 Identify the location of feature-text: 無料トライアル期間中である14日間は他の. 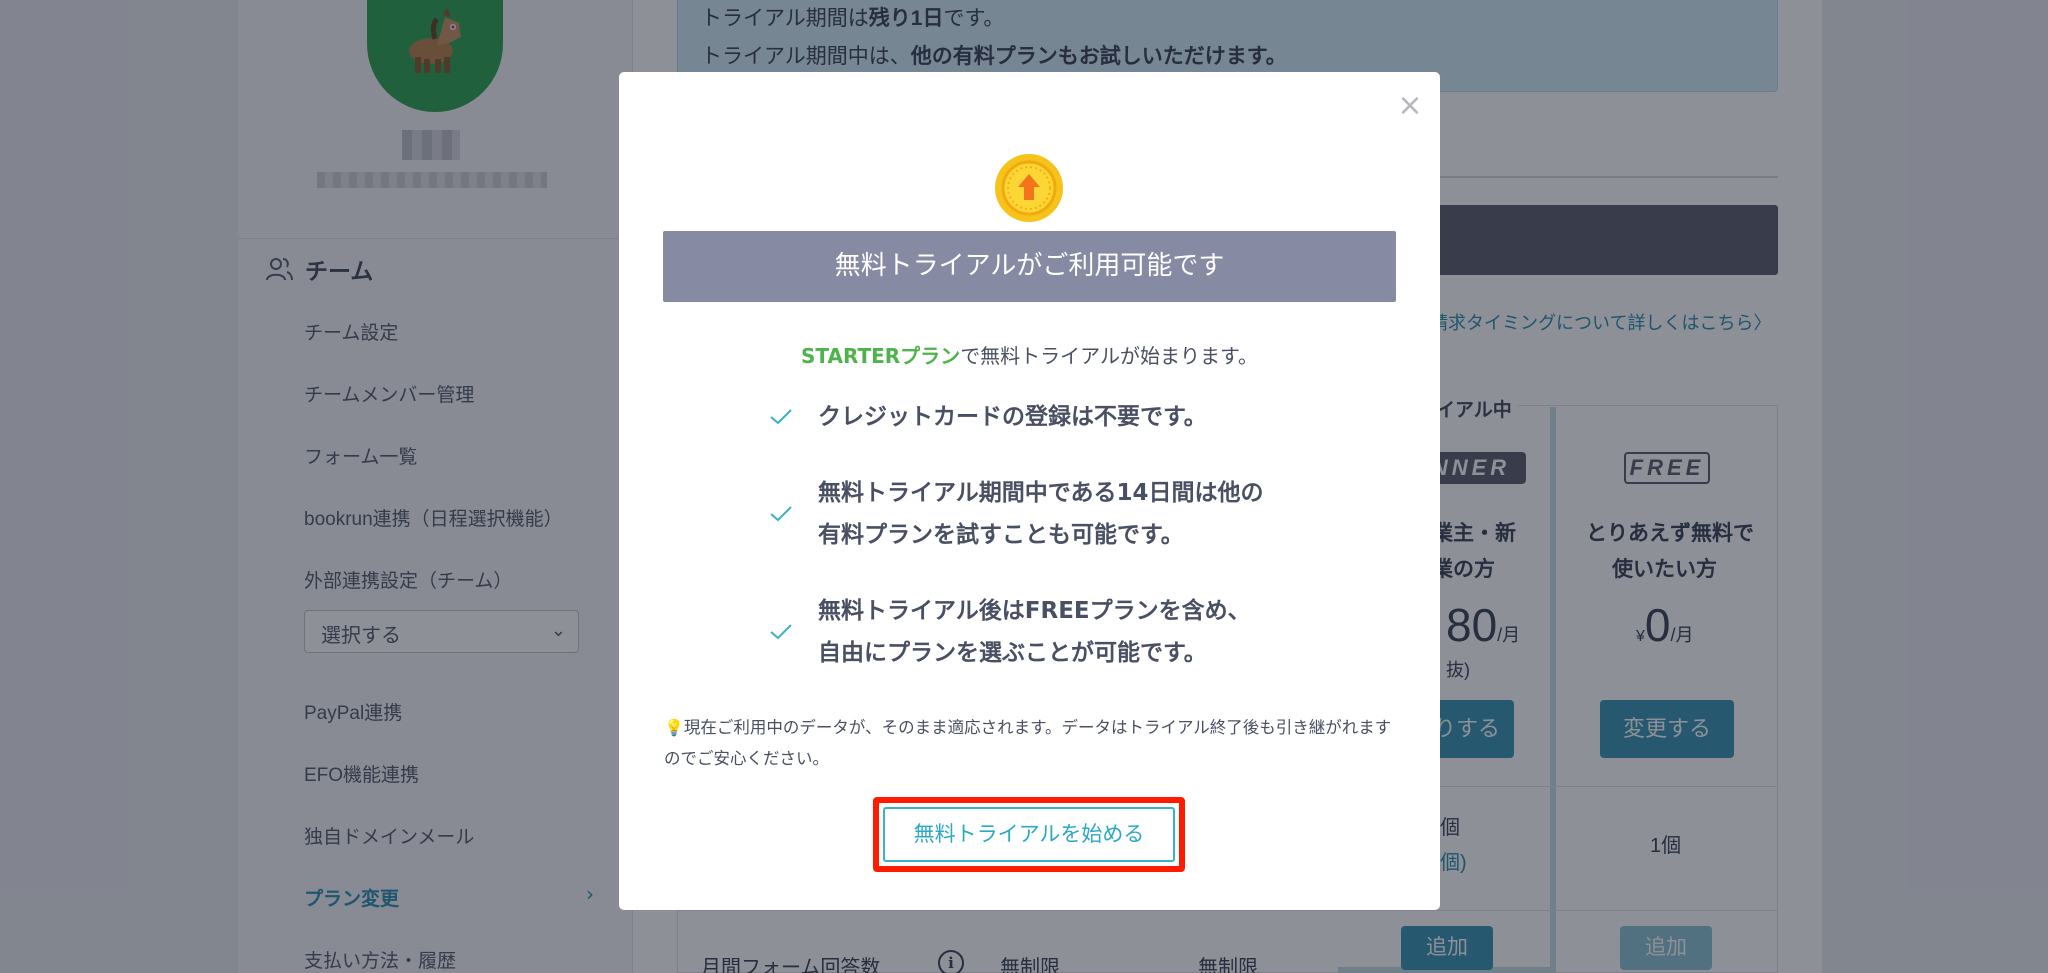
(1041, 493).